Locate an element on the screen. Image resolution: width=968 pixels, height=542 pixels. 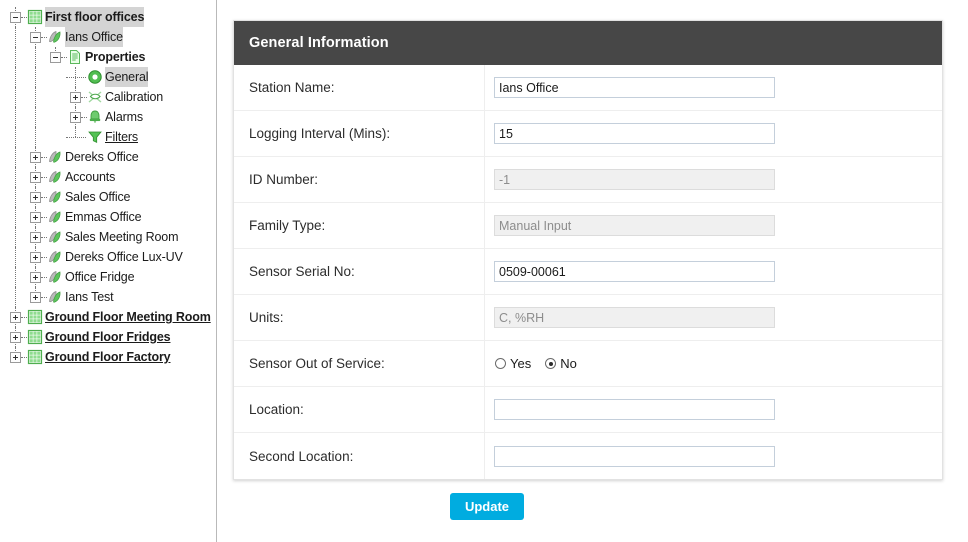
tree-node: Office Fridge is located at coordinates (108, 277).